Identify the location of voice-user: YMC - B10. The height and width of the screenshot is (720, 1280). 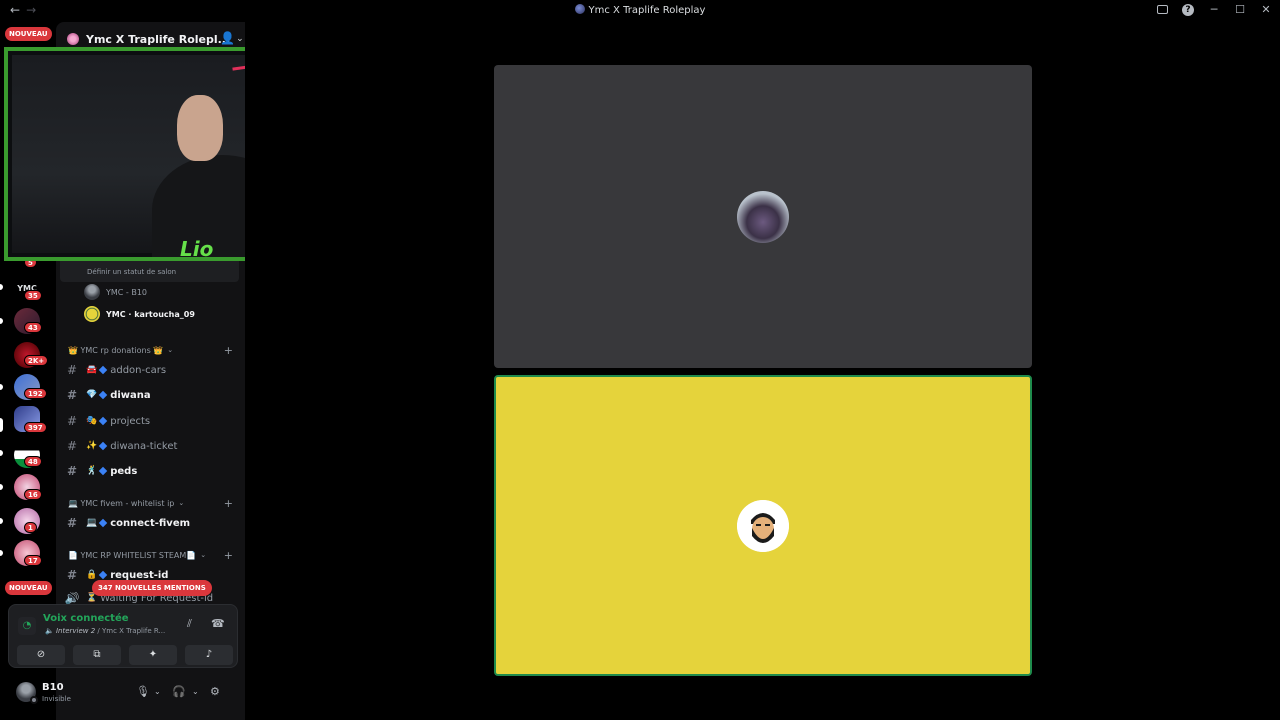
(115, 292).